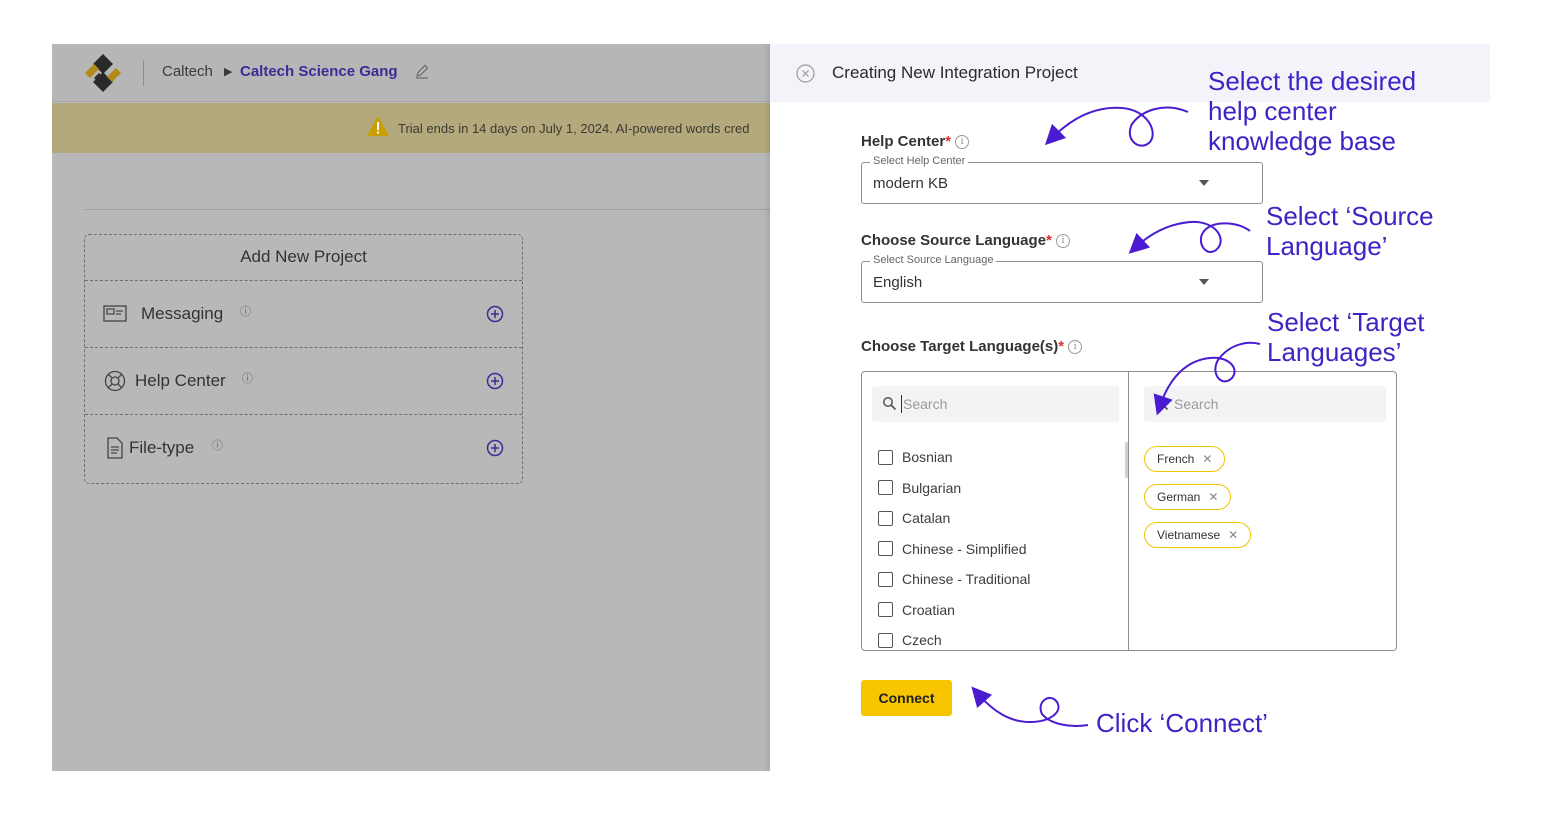 The height and width of the screenshot is (815, 1543). I want to click on target-languages-label-text: Choose Target Language(s), so click(960, 346).